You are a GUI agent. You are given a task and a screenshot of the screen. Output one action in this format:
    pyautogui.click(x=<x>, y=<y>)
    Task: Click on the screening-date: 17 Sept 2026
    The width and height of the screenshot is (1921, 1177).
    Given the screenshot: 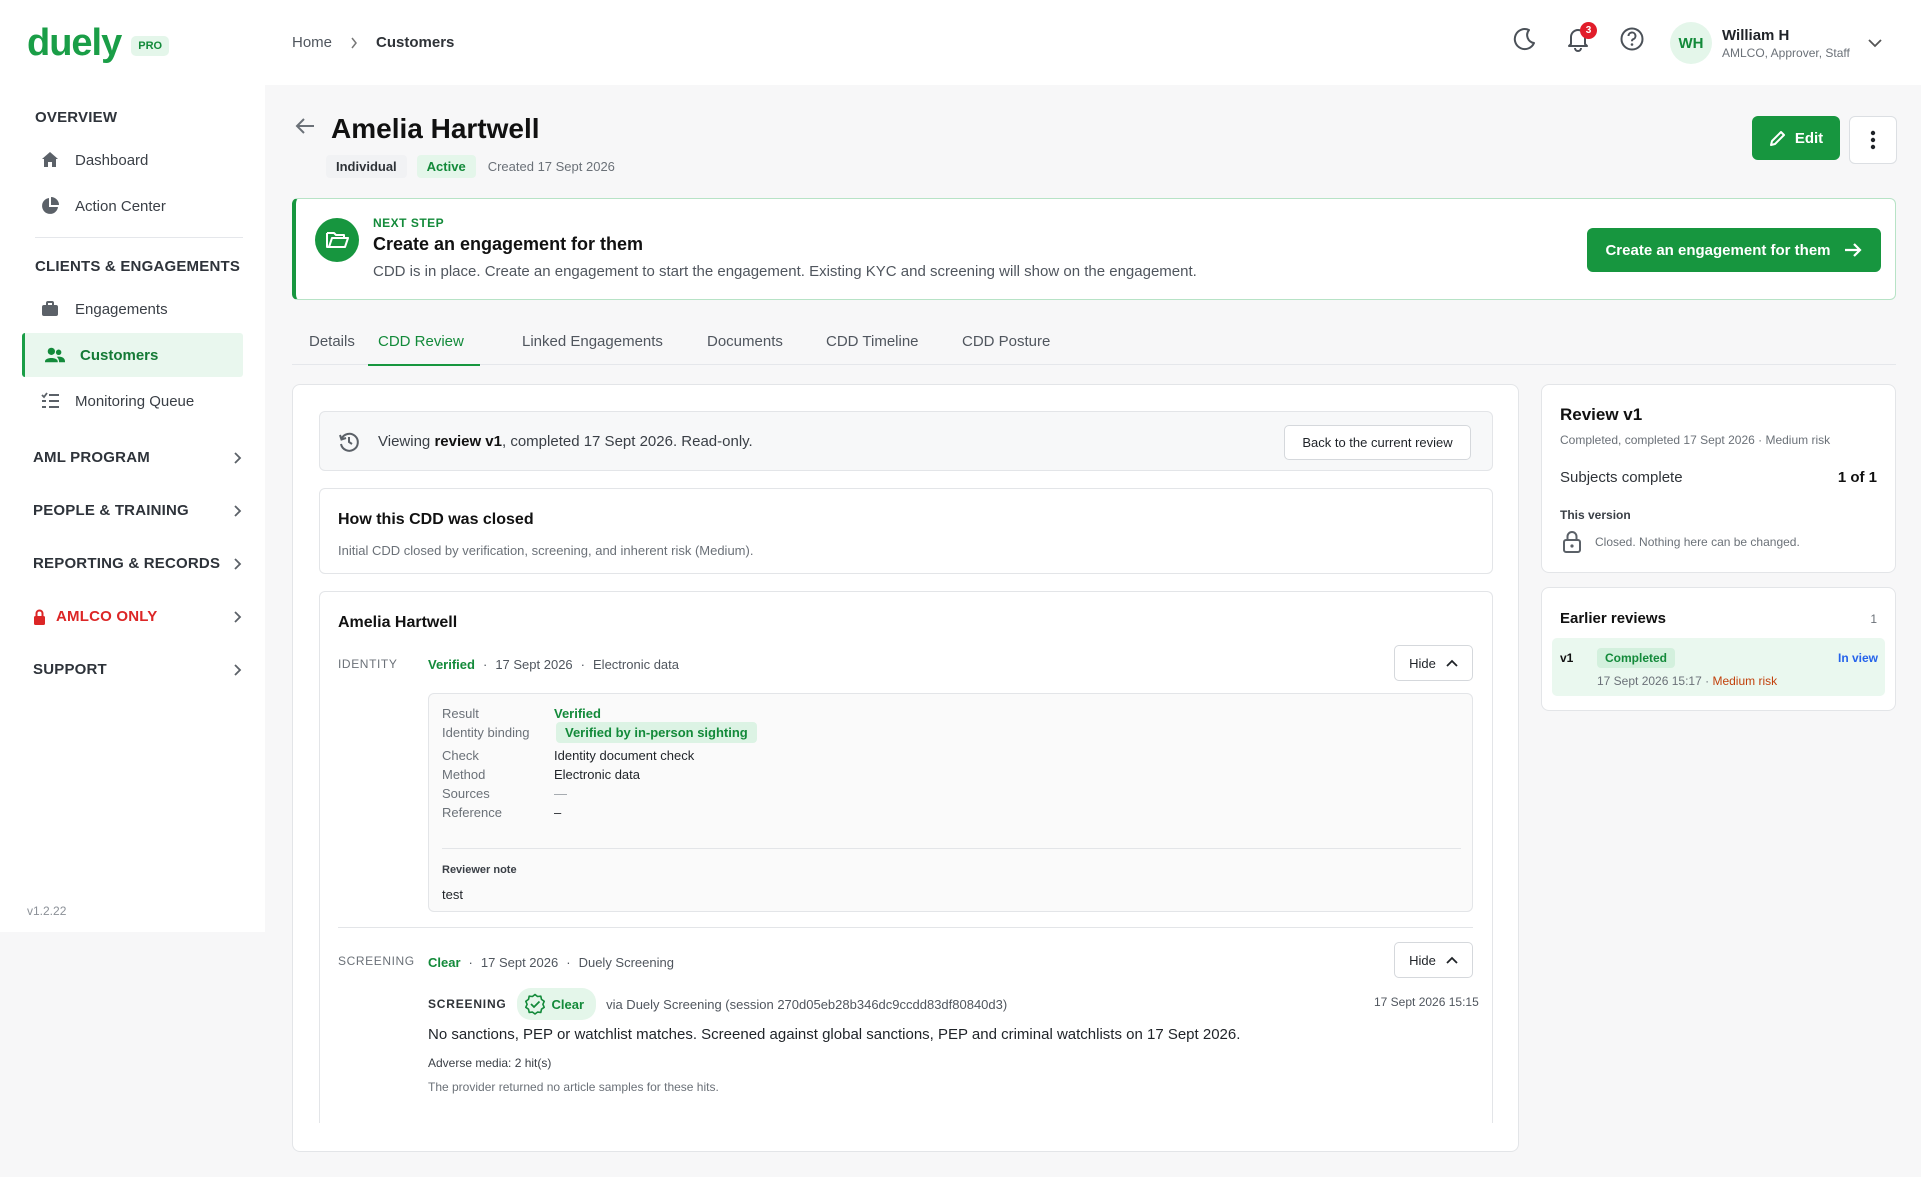 What is the action you would take?
    pyautogui.click(x=519, y=962)
    